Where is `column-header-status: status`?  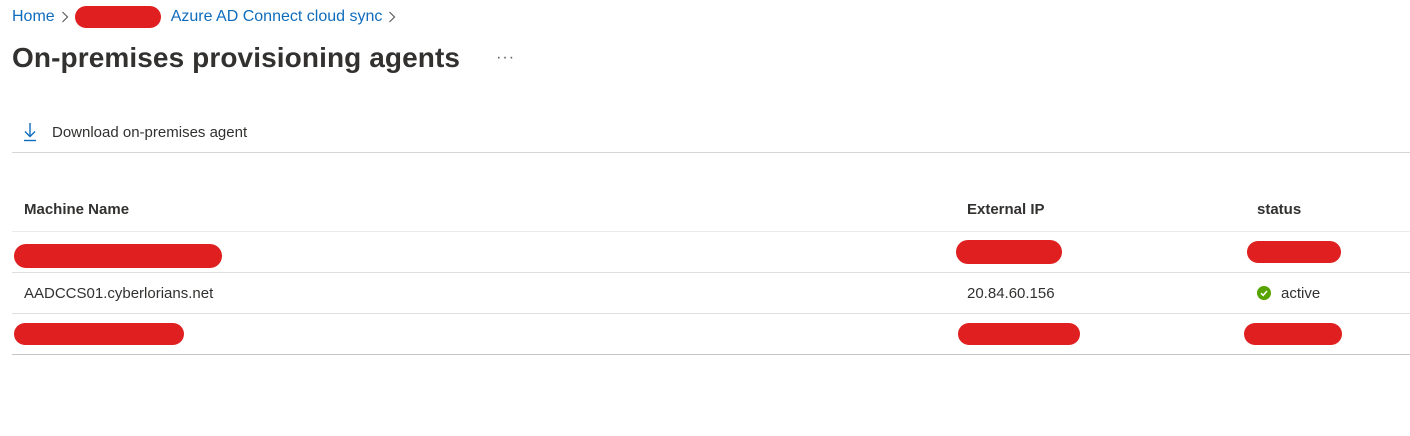 column-header-status: status is located at coordinates (1279, 209).